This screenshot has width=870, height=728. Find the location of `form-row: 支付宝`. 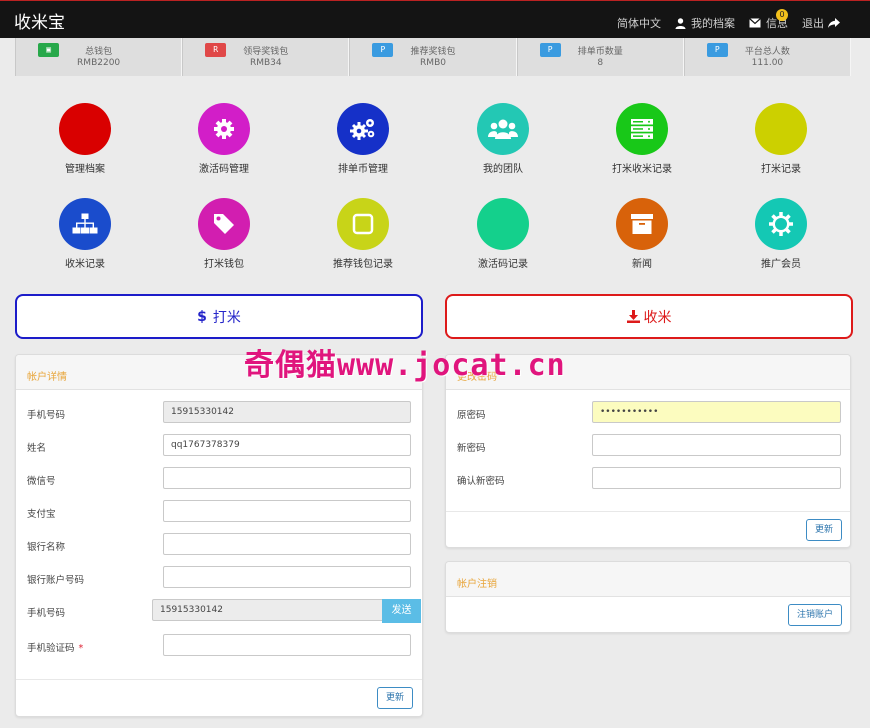

form-row: 支付宝 is located at coordinates (219, 511).